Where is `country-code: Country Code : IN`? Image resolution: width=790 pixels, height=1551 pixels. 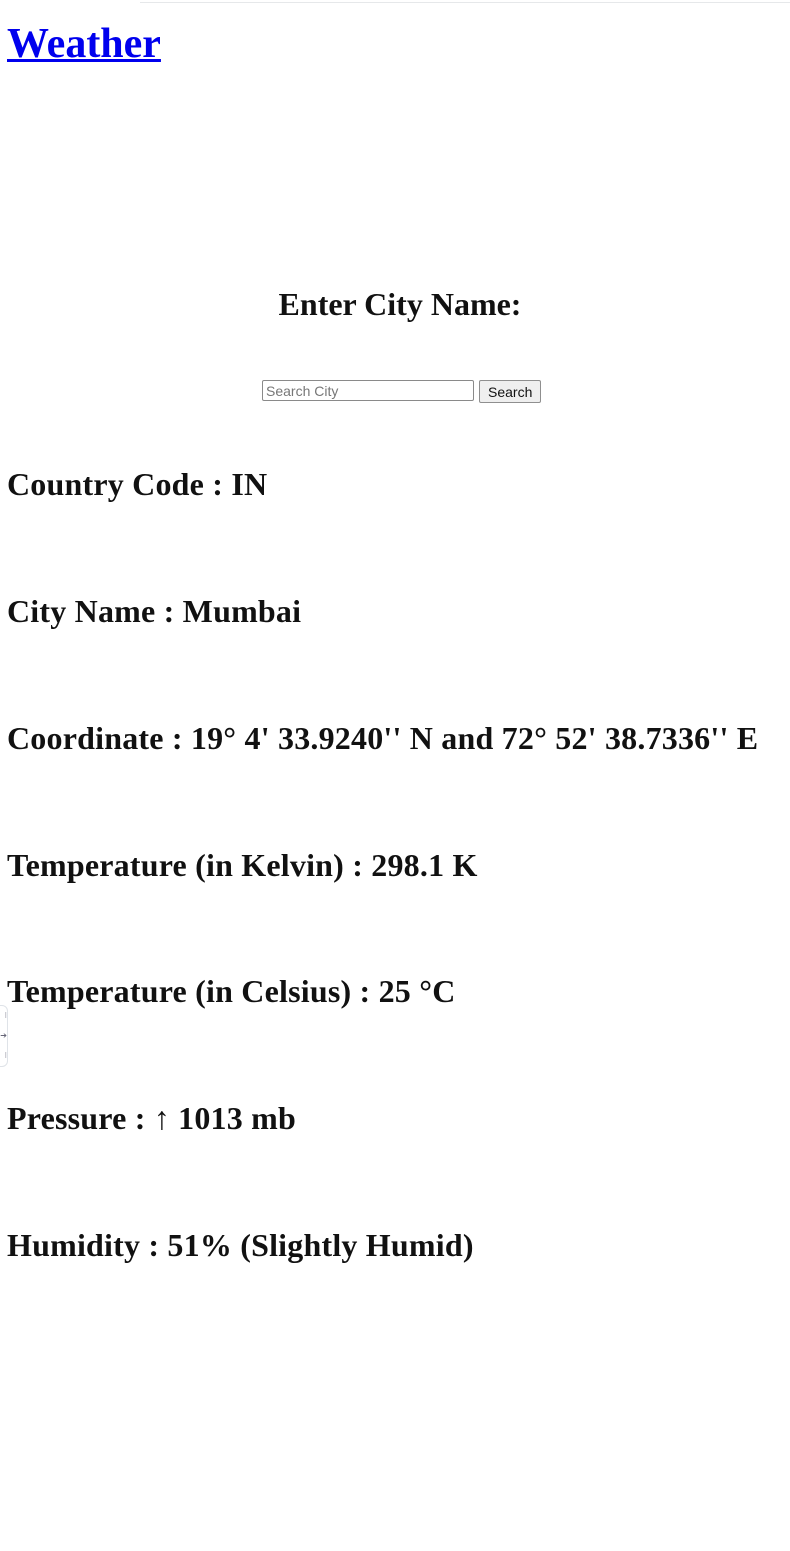 country-code: Country Code : IN is located at coordinates (137, 484).